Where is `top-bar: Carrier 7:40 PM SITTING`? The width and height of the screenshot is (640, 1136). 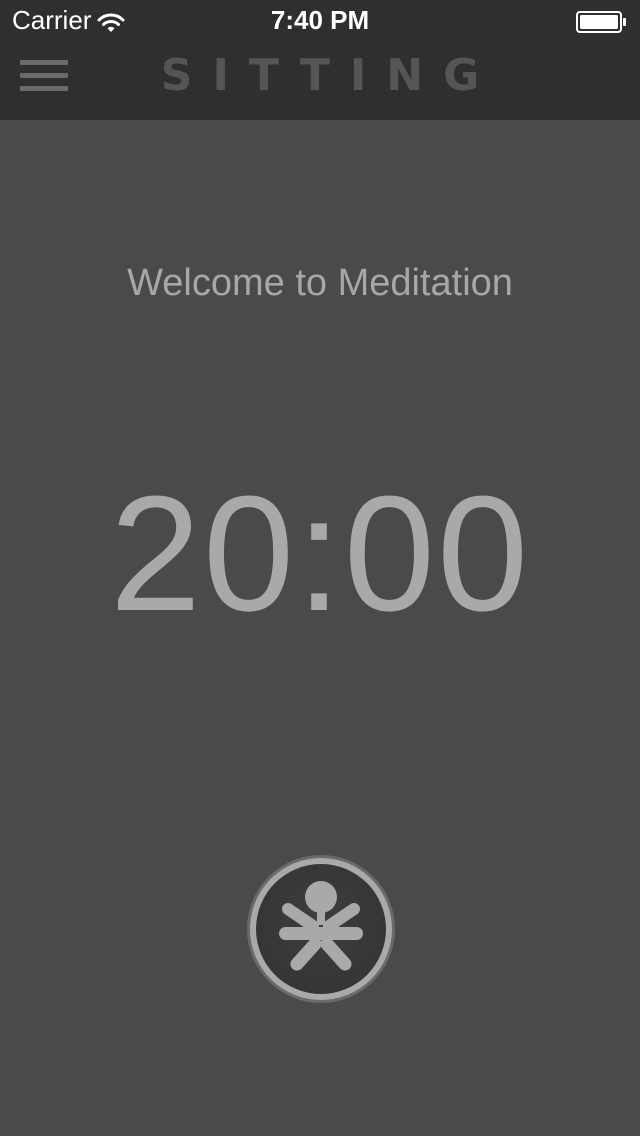
top-bar: Carrier 7:40 PM SITTING is located at coordinates (320, 60).